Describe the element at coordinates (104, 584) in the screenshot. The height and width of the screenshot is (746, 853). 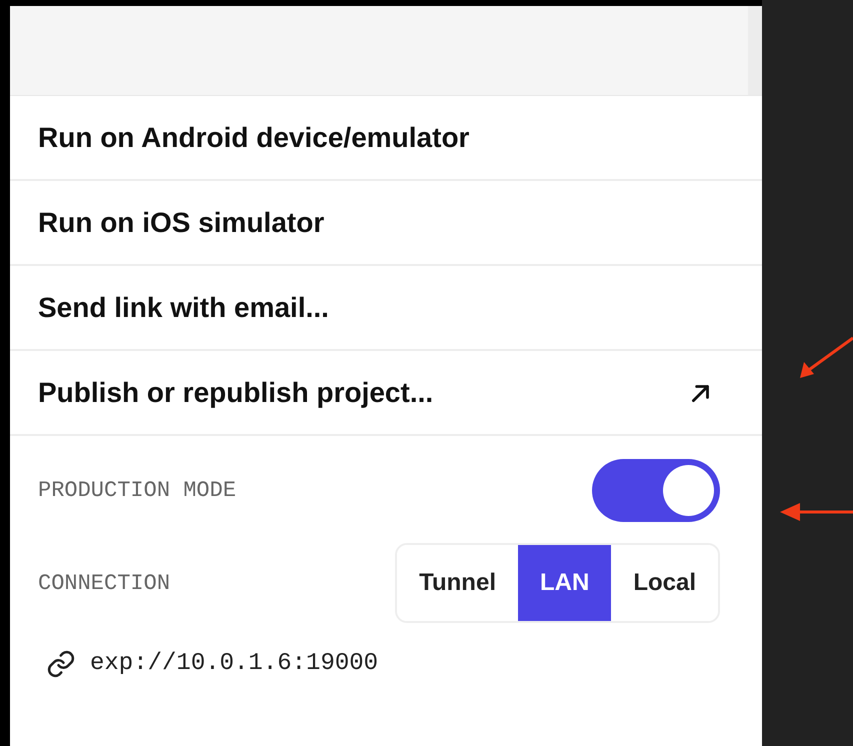
I see `setting-label: CONNECTION` at that location.